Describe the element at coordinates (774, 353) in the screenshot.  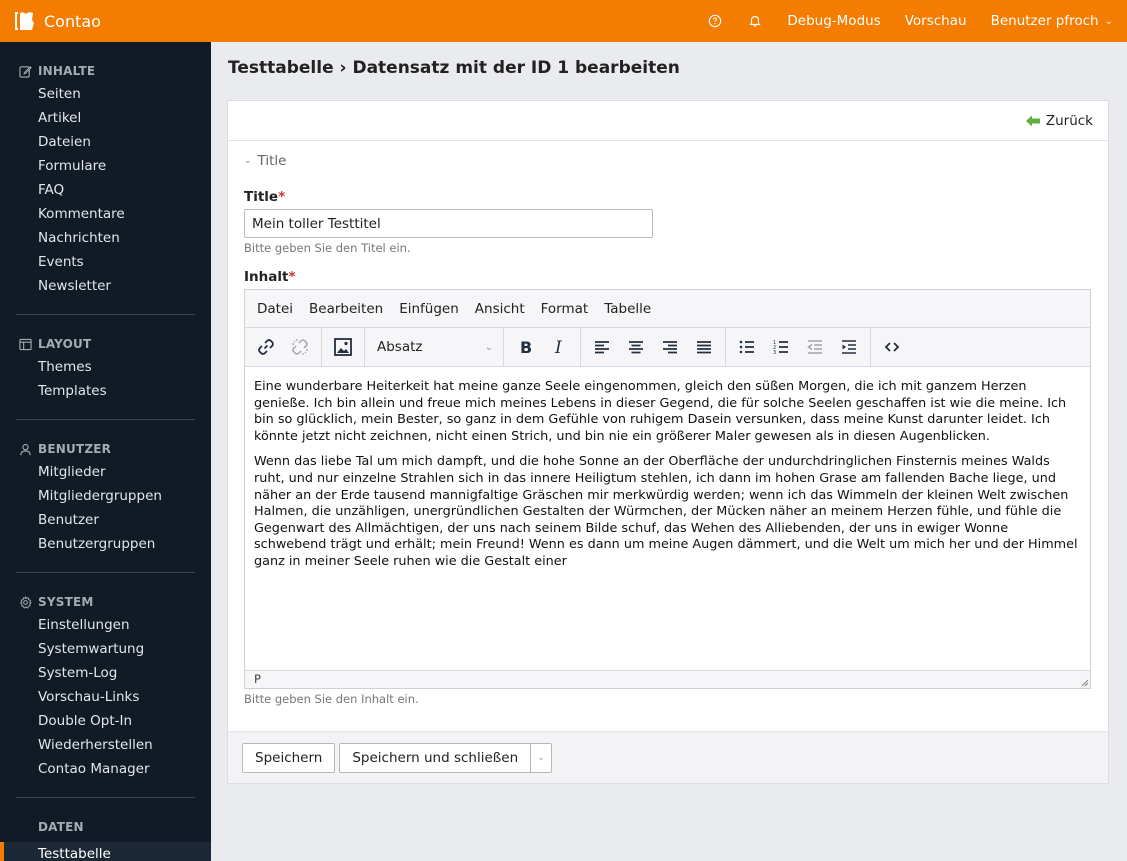
I see `svg-text: 3` at that location.